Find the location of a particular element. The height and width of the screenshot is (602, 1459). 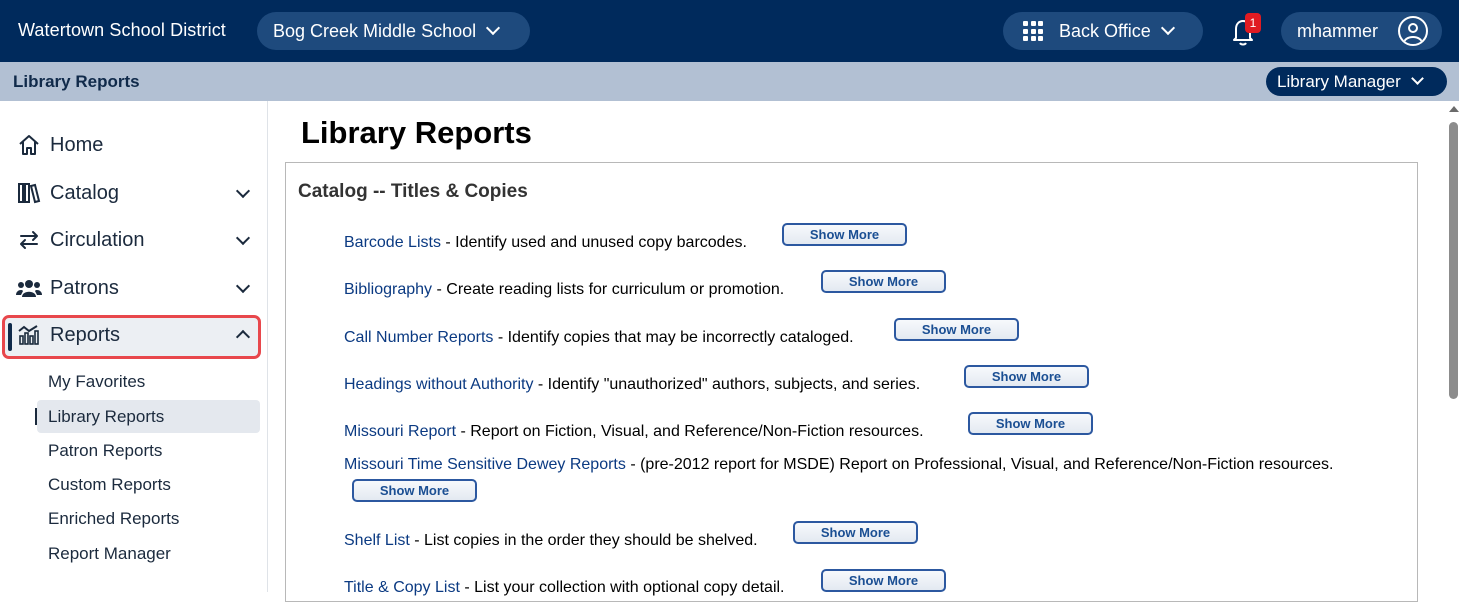

section-title: Catalog -- Titles & Copies is located at coordinates (413, 191).